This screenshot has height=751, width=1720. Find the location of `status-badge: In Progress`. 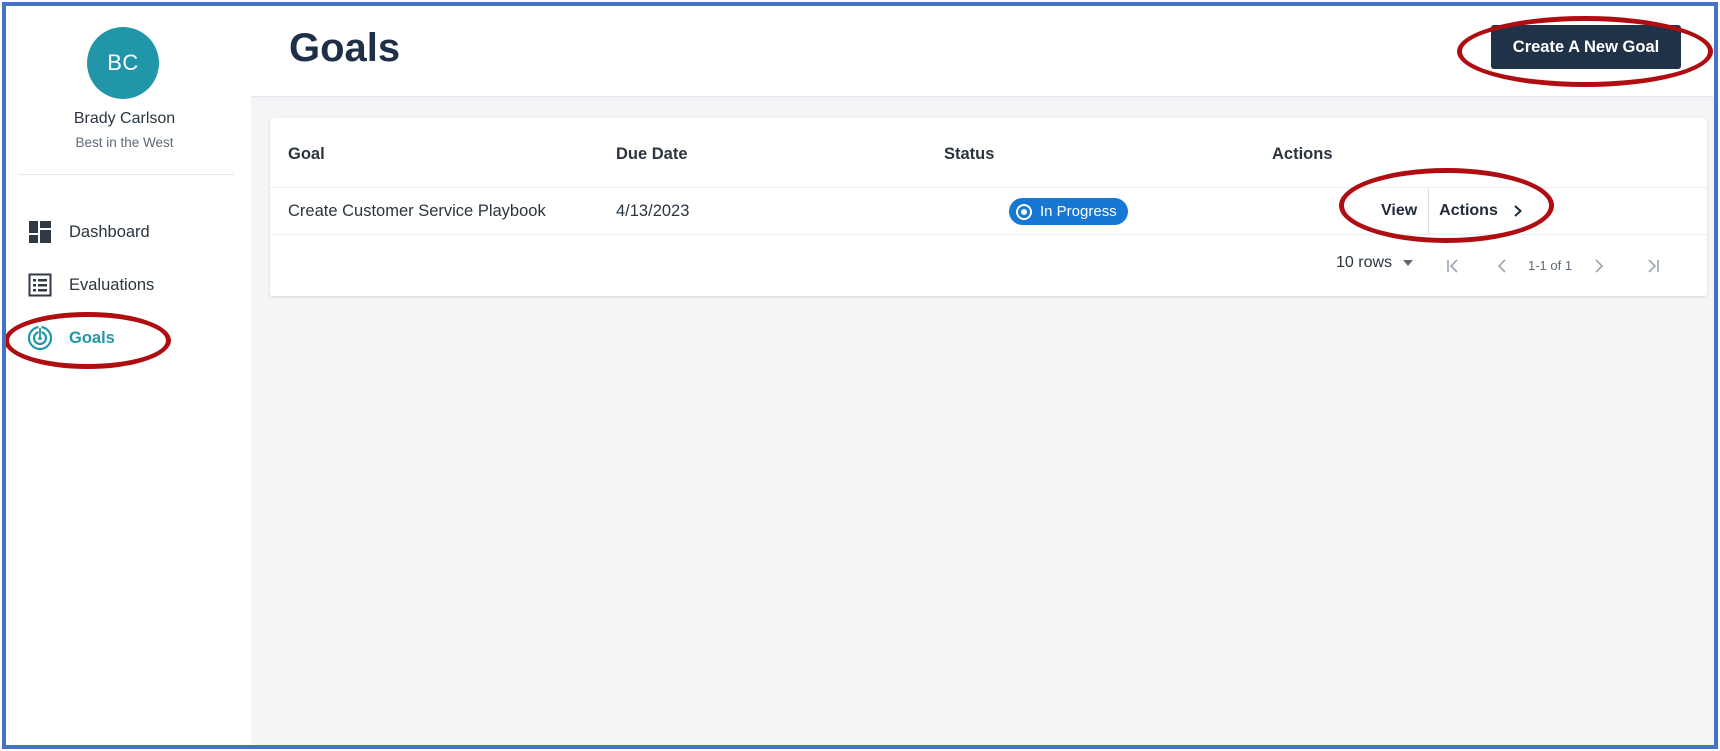

status-badge: In Progress is located at coordinates (1068, 211).